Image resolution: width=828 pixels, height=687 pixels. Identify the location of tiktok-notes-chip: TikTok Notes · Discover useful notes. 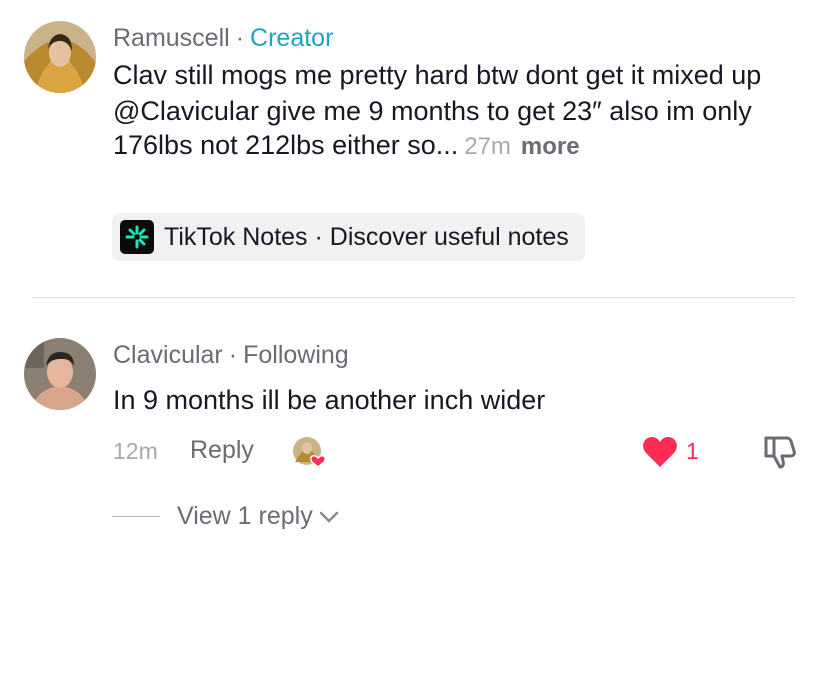
(348, 237).